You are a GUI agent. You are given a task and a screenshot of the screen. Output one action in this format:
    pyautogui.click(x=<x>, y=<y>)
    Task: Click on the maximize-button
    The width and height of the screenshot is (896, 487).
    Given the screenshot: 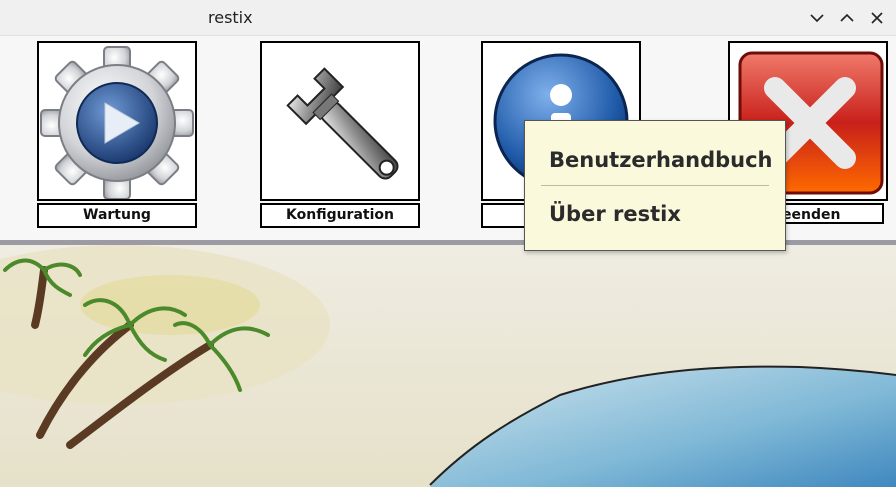 What is the action you would take?
    pyautogui.click(x=847, y=18)
    